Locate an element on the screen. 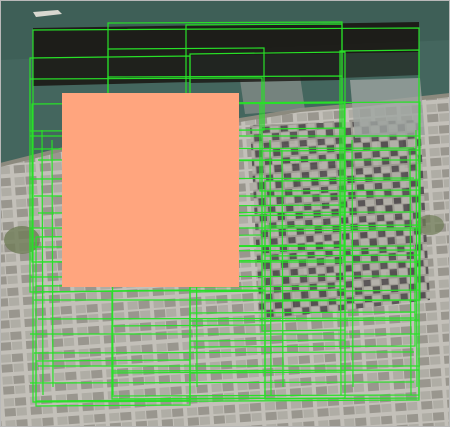  park-area is located at coordinates (22, 240).